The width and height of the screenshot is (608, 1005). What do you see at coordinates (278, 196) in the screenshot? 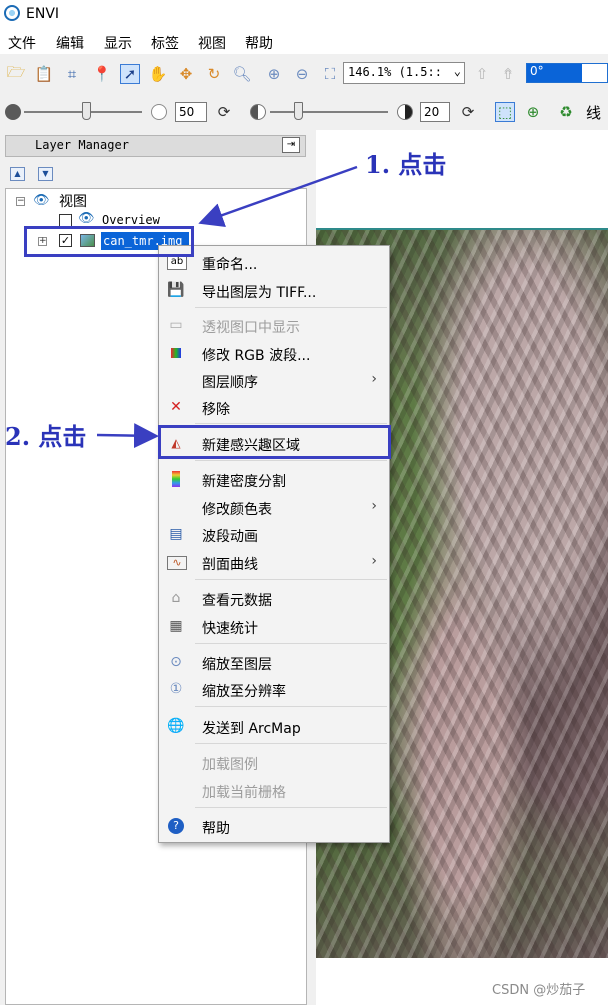
I see `arrow-step1` at bounding box center [278, 196].